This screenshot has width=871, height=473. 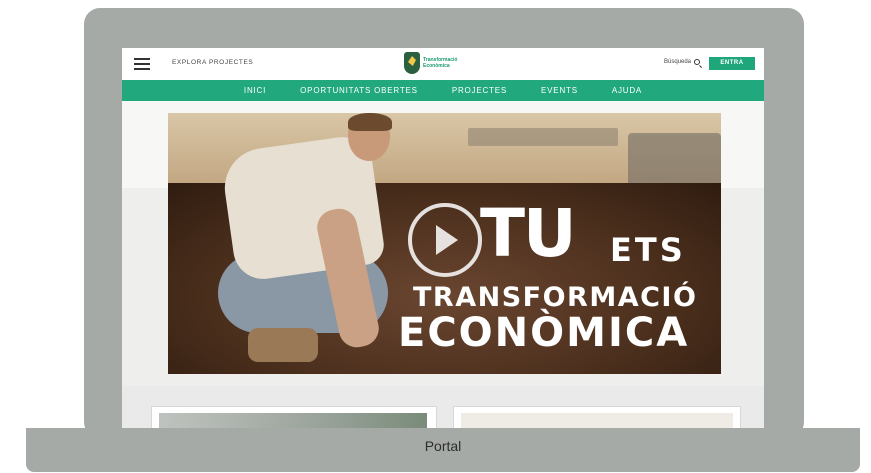 What do you see at coordinates (142, 64) in the screenshot?
I see `menu-icon` at bounding box center [142, 64].